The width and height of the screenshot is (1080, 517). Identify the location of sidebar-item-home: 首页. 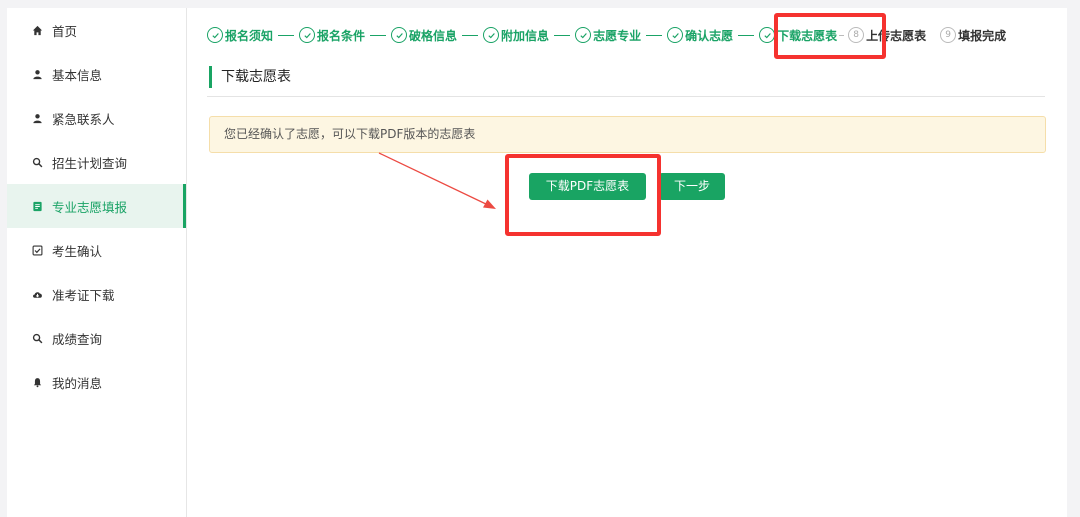
(96, 30).